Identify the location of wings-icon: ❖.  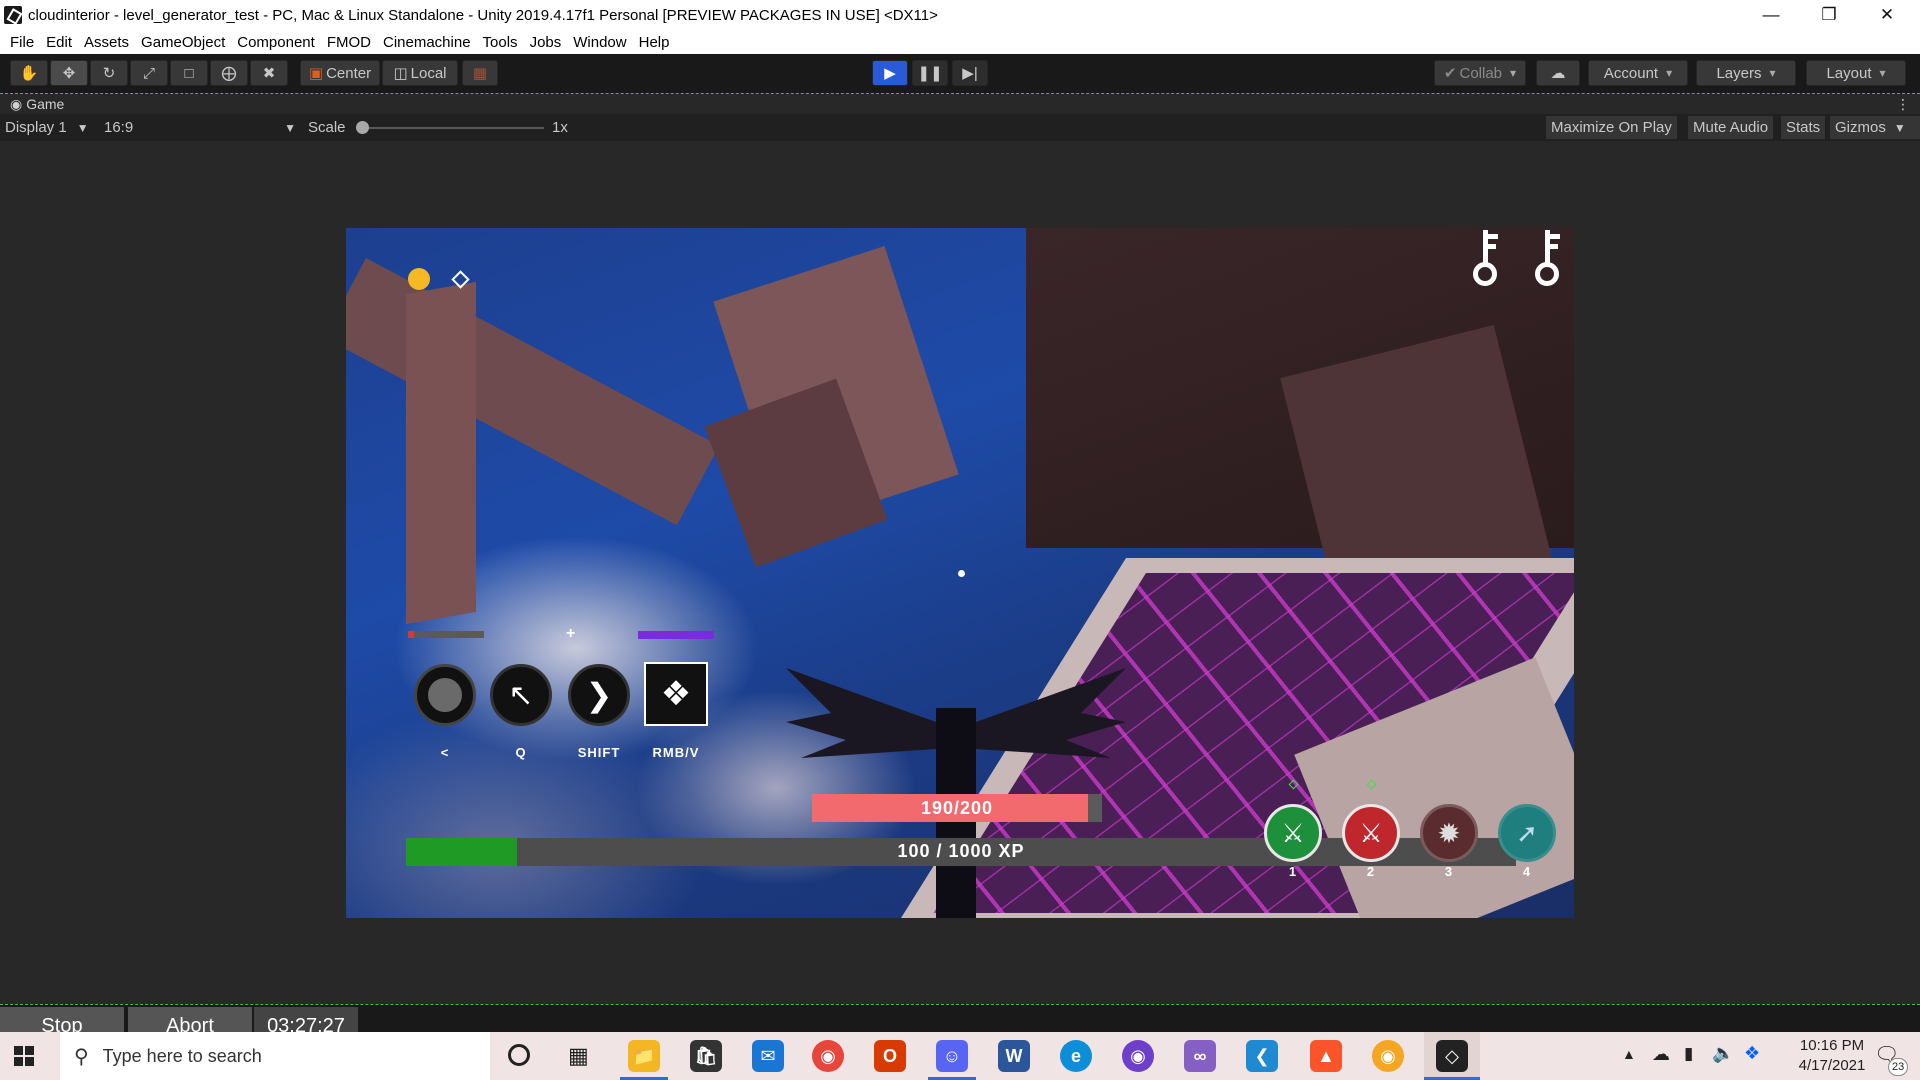
(676, 694).